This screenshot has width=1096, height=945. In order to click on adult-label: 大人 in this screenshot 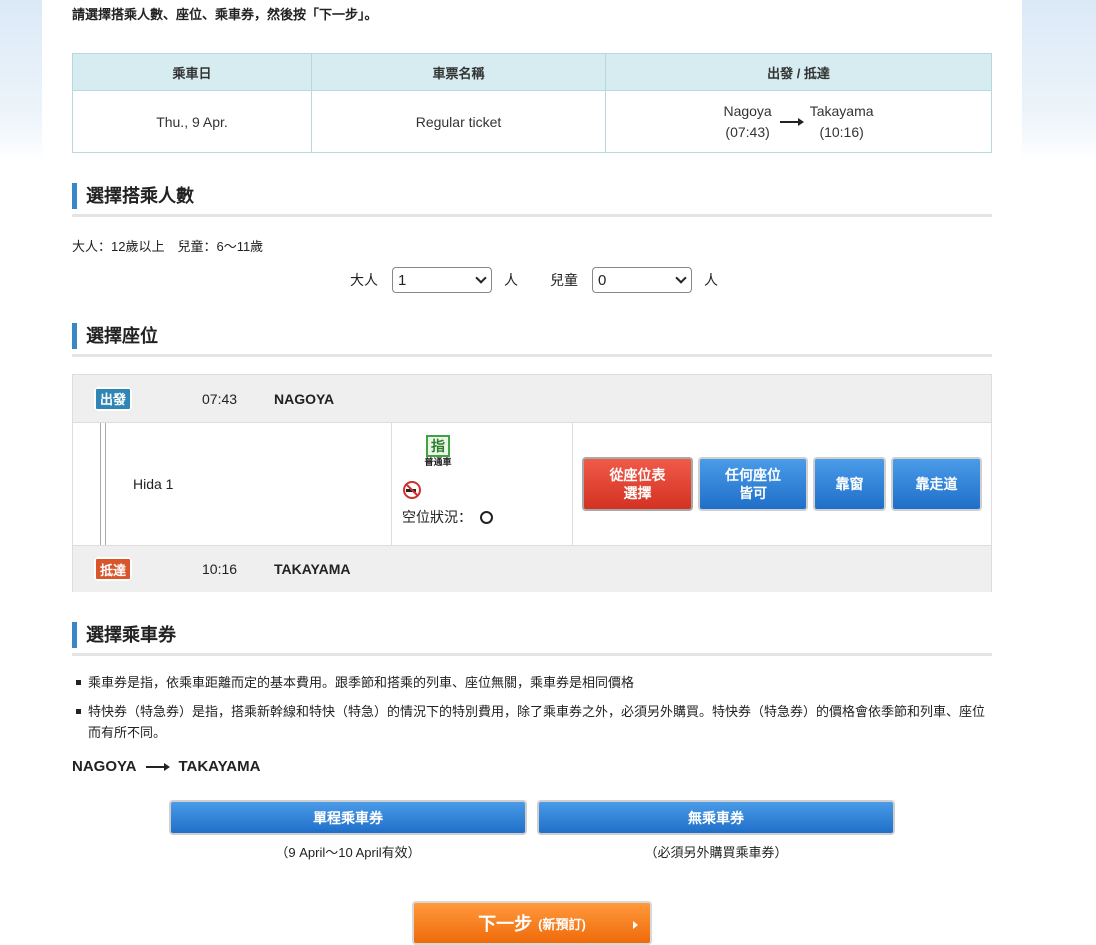, I will do `click(364, 280)`.